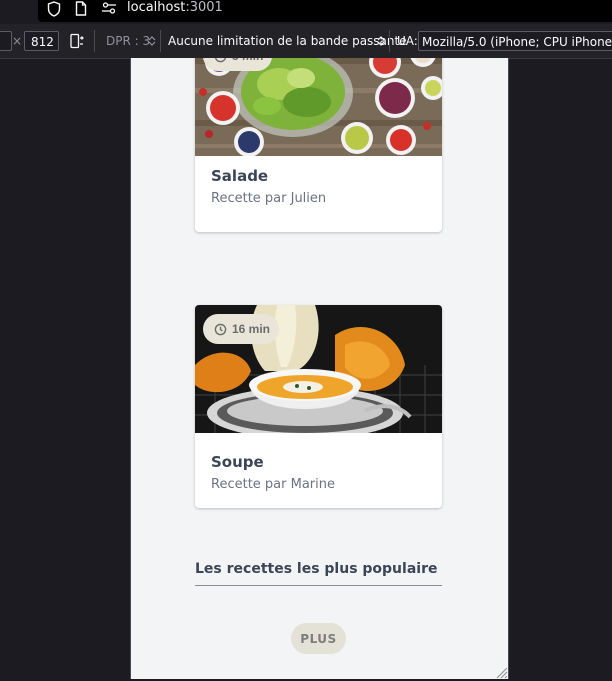 The image size is (612, 681). I want to click on recipe-title: Soupe, so click(237, 462).